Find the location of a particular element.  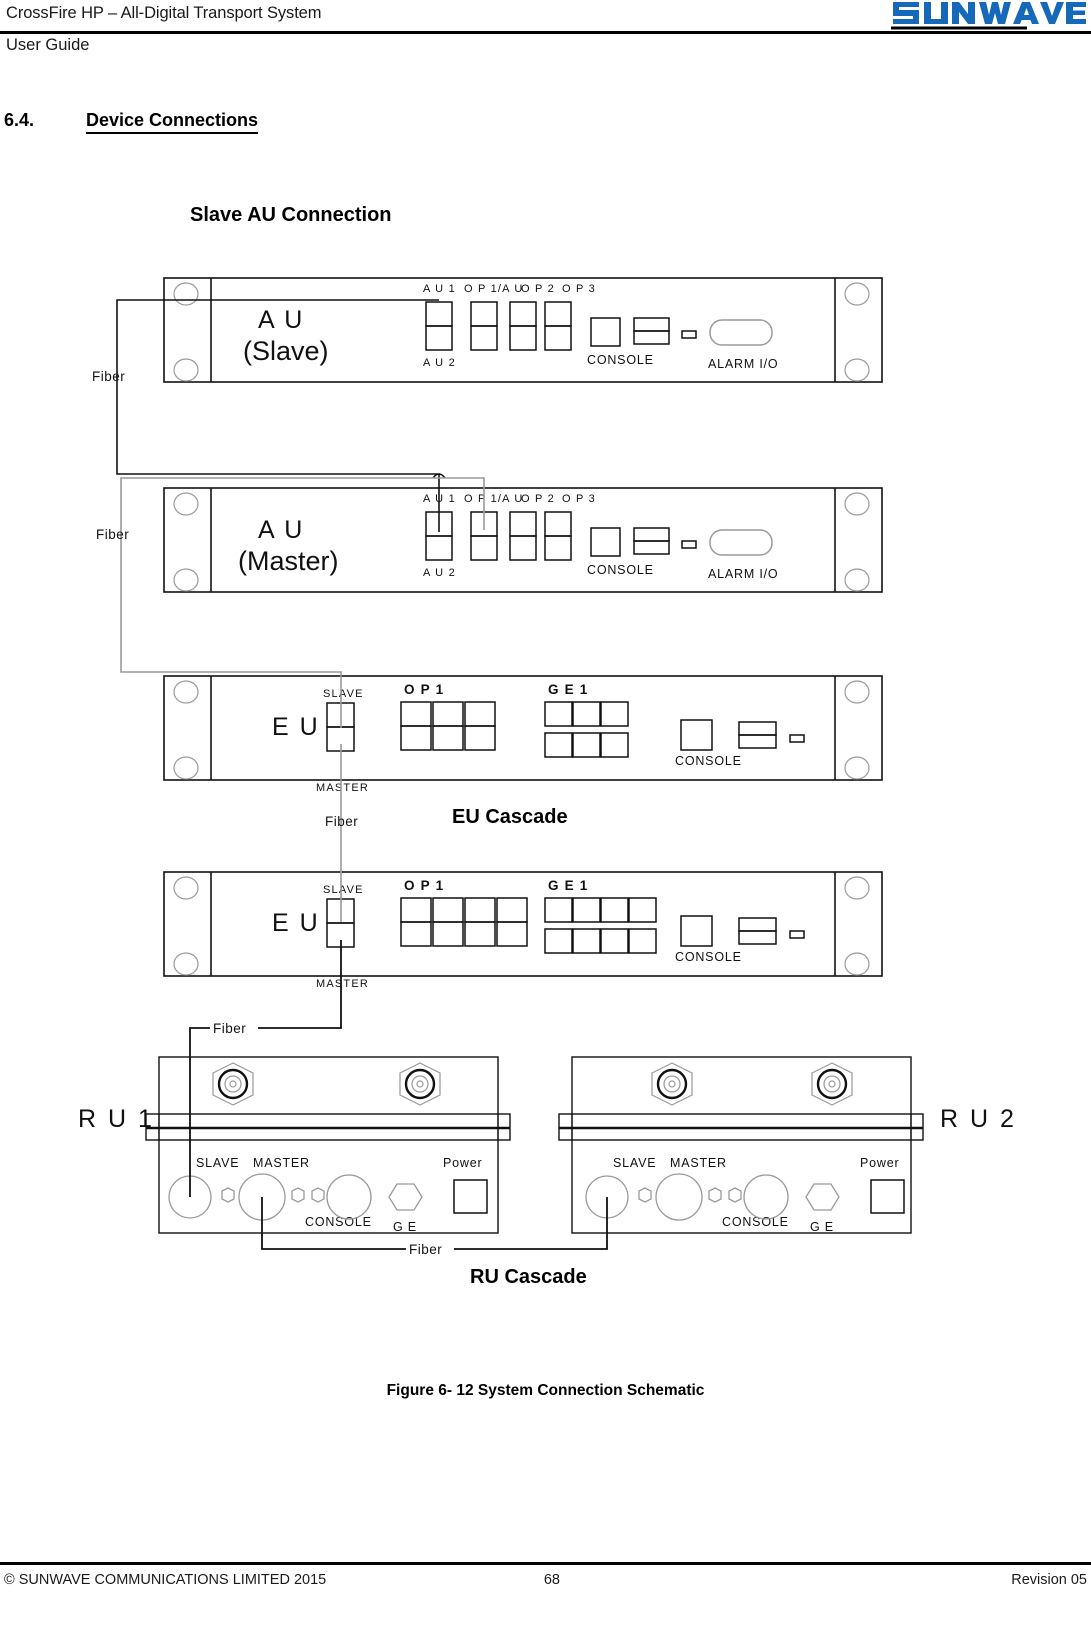

eu-top-master-label: MASTER is located at coordinates (342, 788).